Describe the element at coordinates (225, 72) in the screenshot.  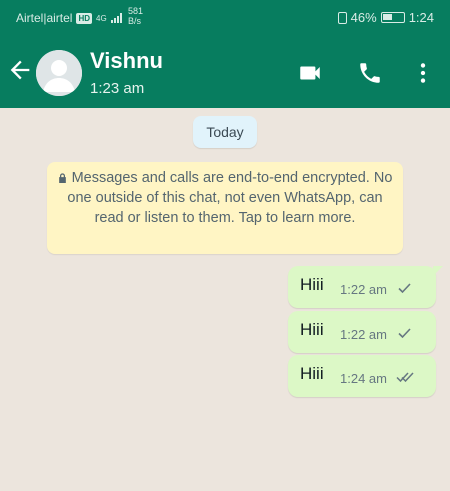
I see `chat-header: Vishnu 1:23 am` at that location.